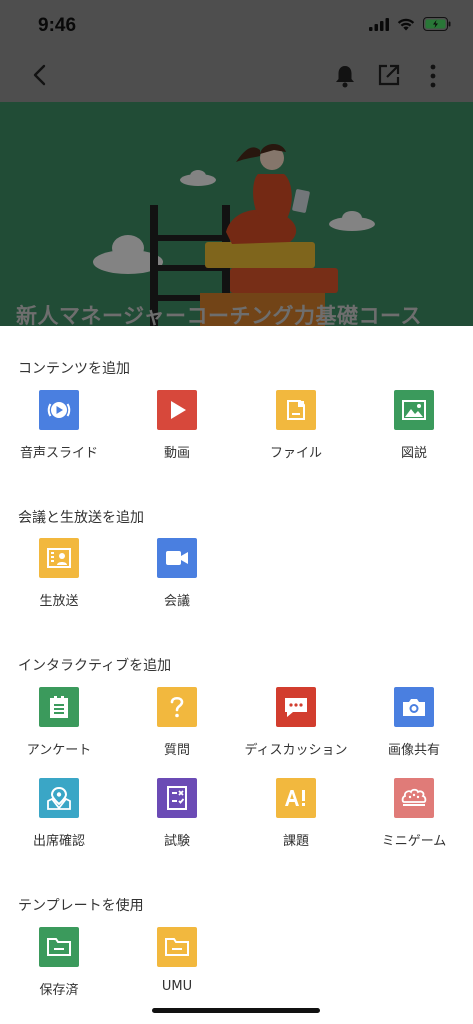  What do you see at coordinates (414, 410) in the screenshot?
I see `image-icon` at bounding box center [414, 410].